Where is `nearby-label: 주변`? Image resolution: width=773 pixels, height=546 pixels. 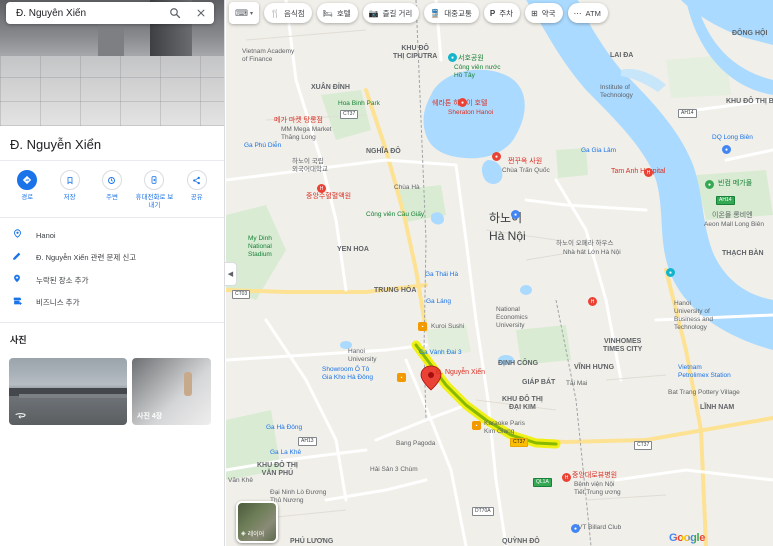
nearby-label: 주변 is located at coordinates (111, 197).